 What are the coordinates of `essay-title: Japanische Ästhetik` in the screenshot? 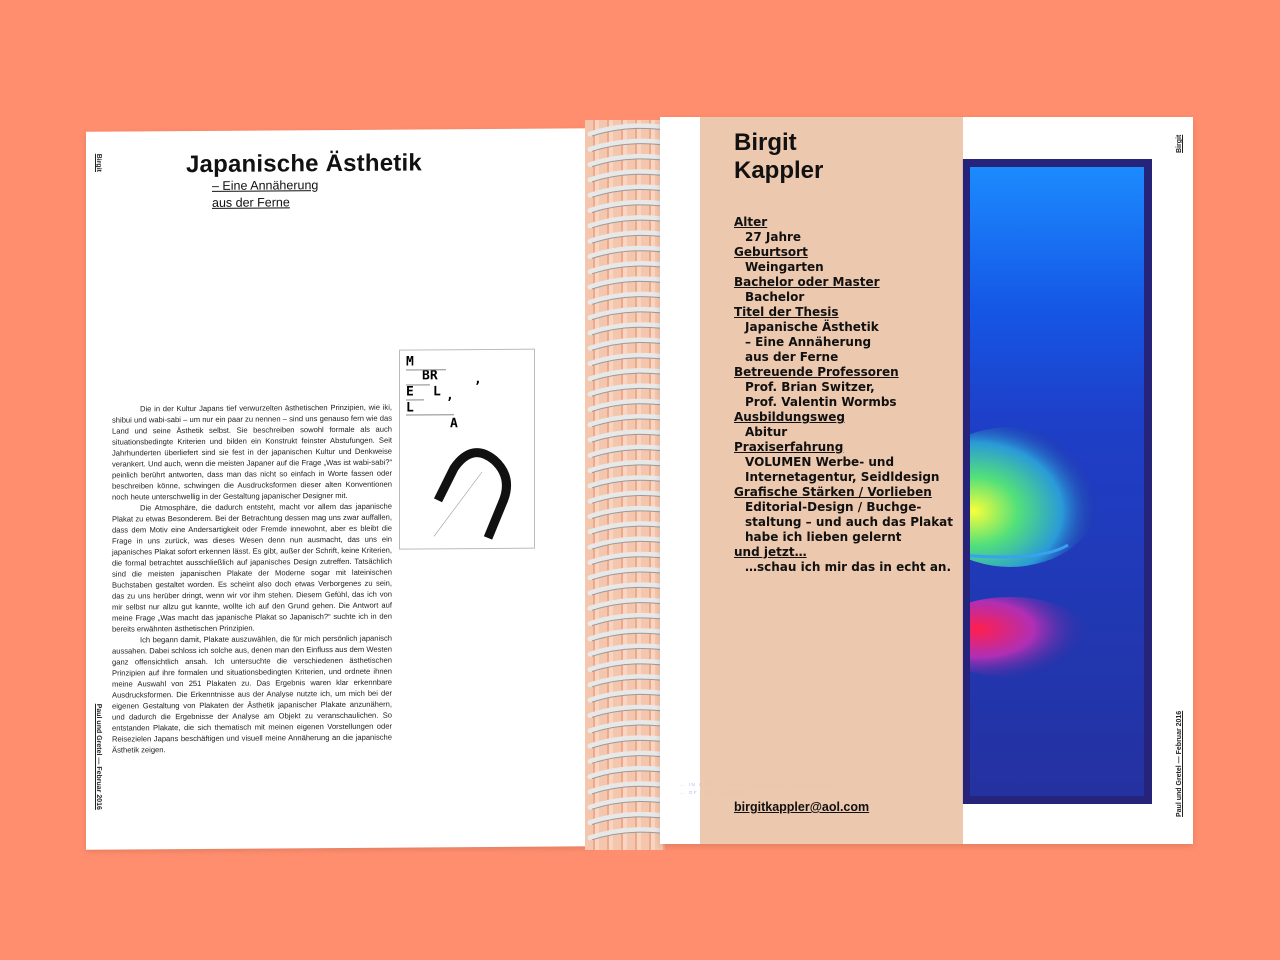 It's located at (304, 164).